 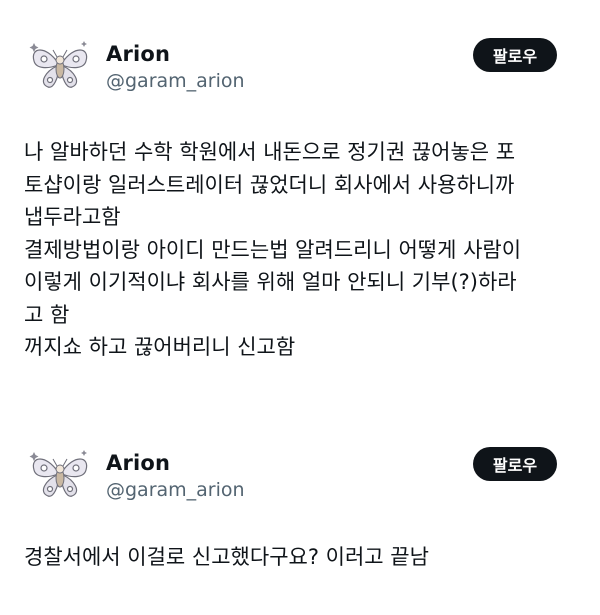 What do you see at coordinates (226, 557) in the screenshot?
I see `tweet-text-line: 경찰서에서 이걸로 신고했다구요? 이러고 끝남` at bounding box center [226, 557].